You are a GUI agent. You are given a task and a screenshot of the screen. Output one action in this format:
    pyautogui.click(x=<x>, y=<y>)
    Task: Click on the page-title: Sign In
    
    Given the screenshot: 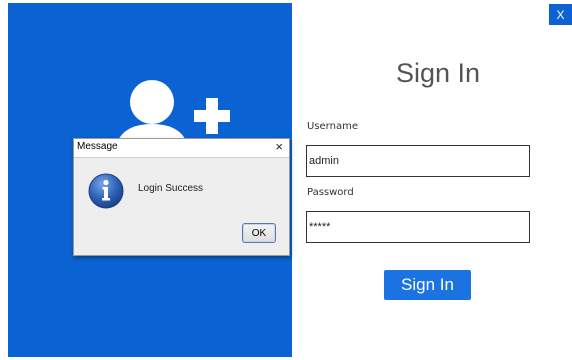 What is the action you would take?
    pyautogui.click(x=438, y=73)
    